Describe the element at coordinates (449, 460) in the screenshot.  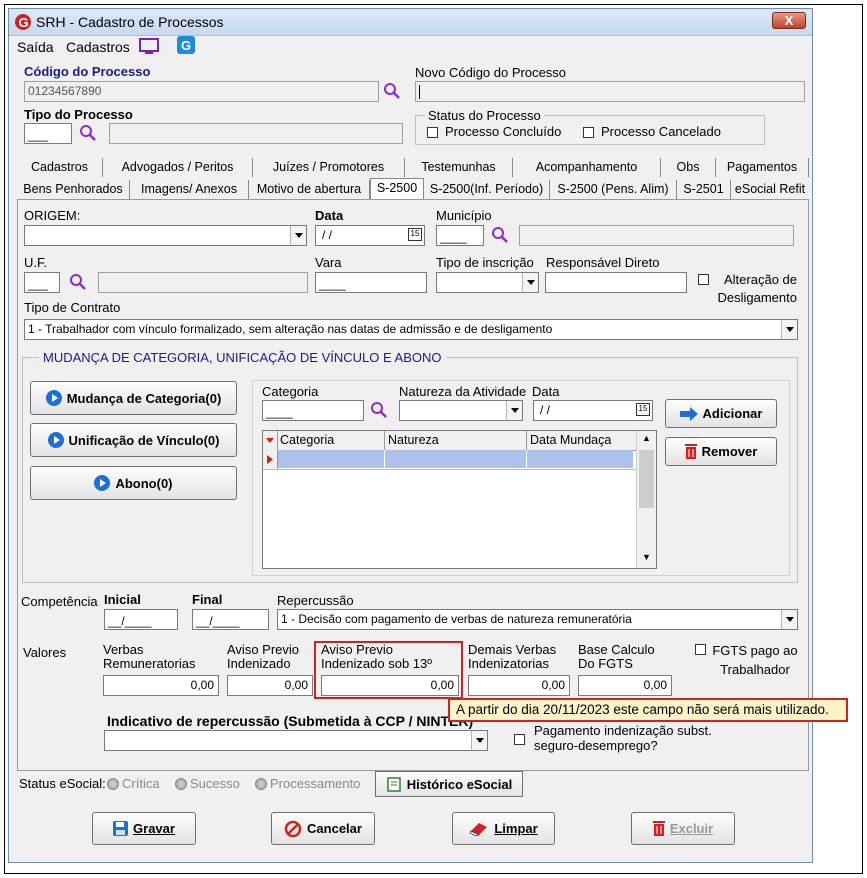
I see `table-row` at that location.